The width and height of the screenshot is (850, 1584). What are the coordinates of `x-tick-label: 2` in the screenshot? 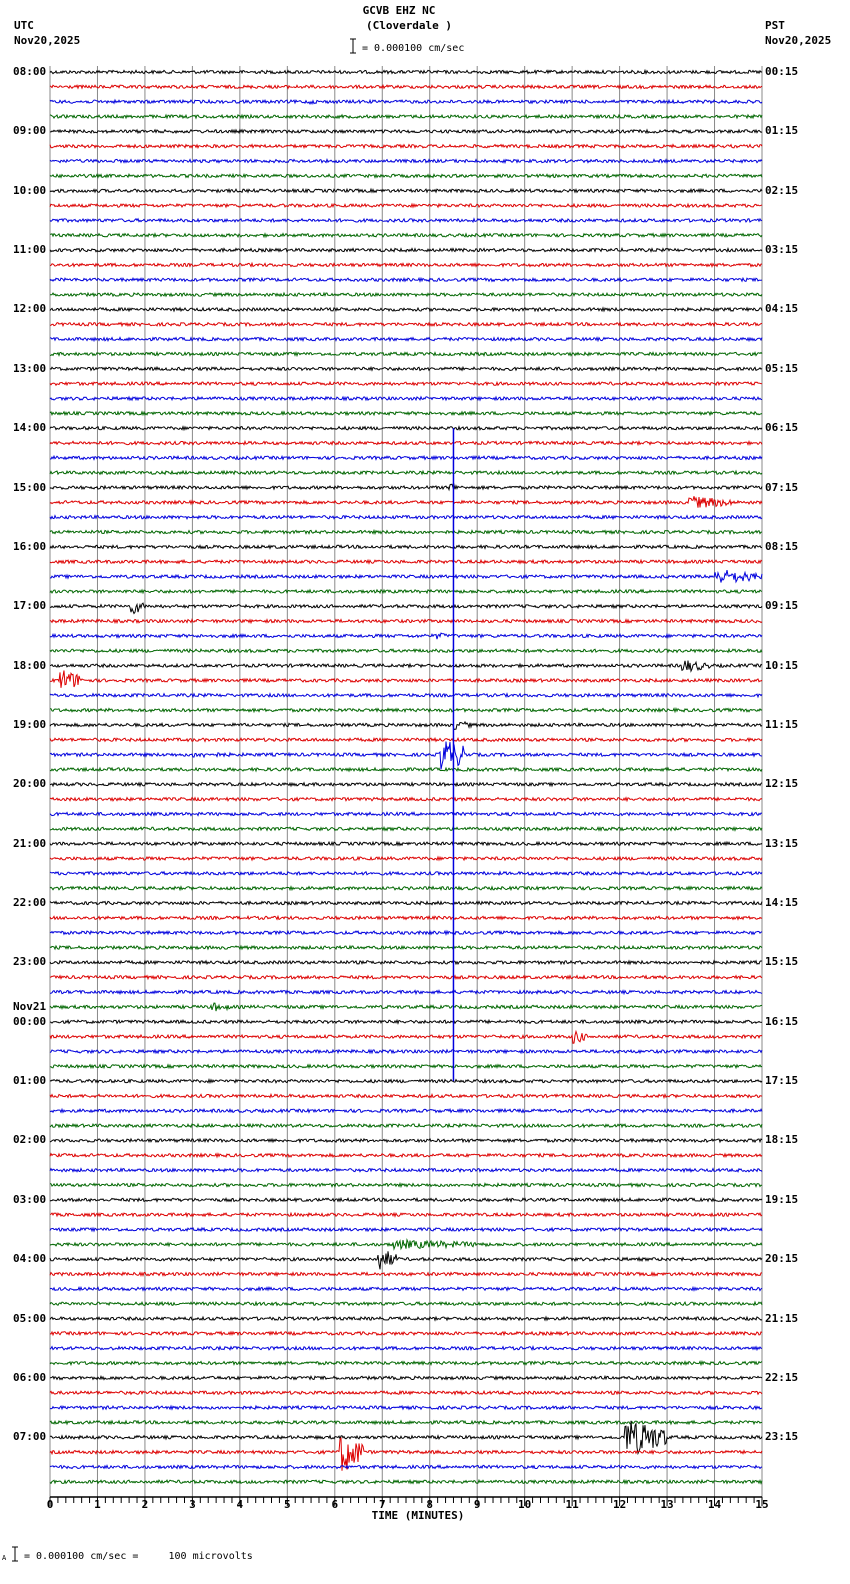 It's located at (145, 1504).